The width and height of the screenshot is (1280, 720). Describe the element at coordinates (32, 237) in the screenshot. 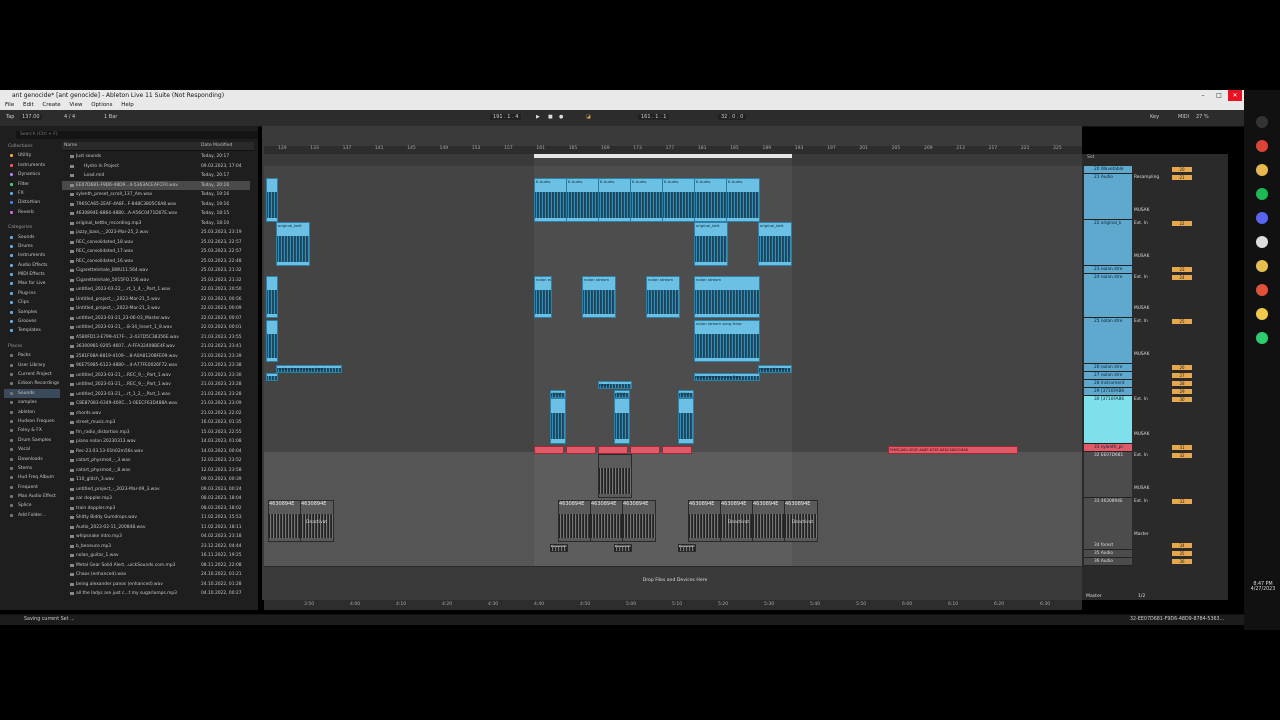

I see `category-item: Sounds` at that location.